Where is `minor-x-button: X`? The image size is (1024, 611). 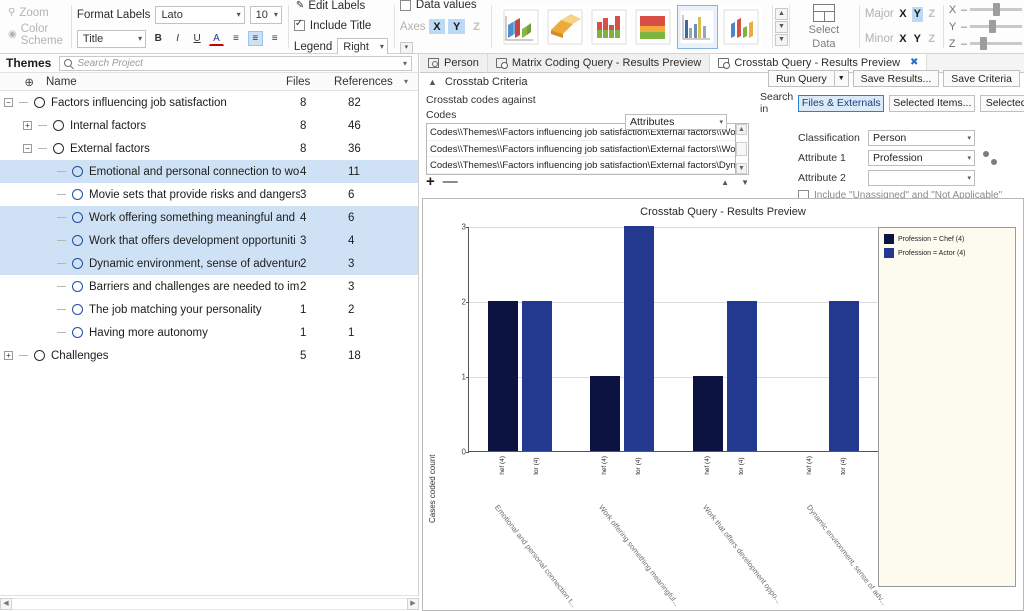 minor-x-button: X is located at coordinates (903, 39).